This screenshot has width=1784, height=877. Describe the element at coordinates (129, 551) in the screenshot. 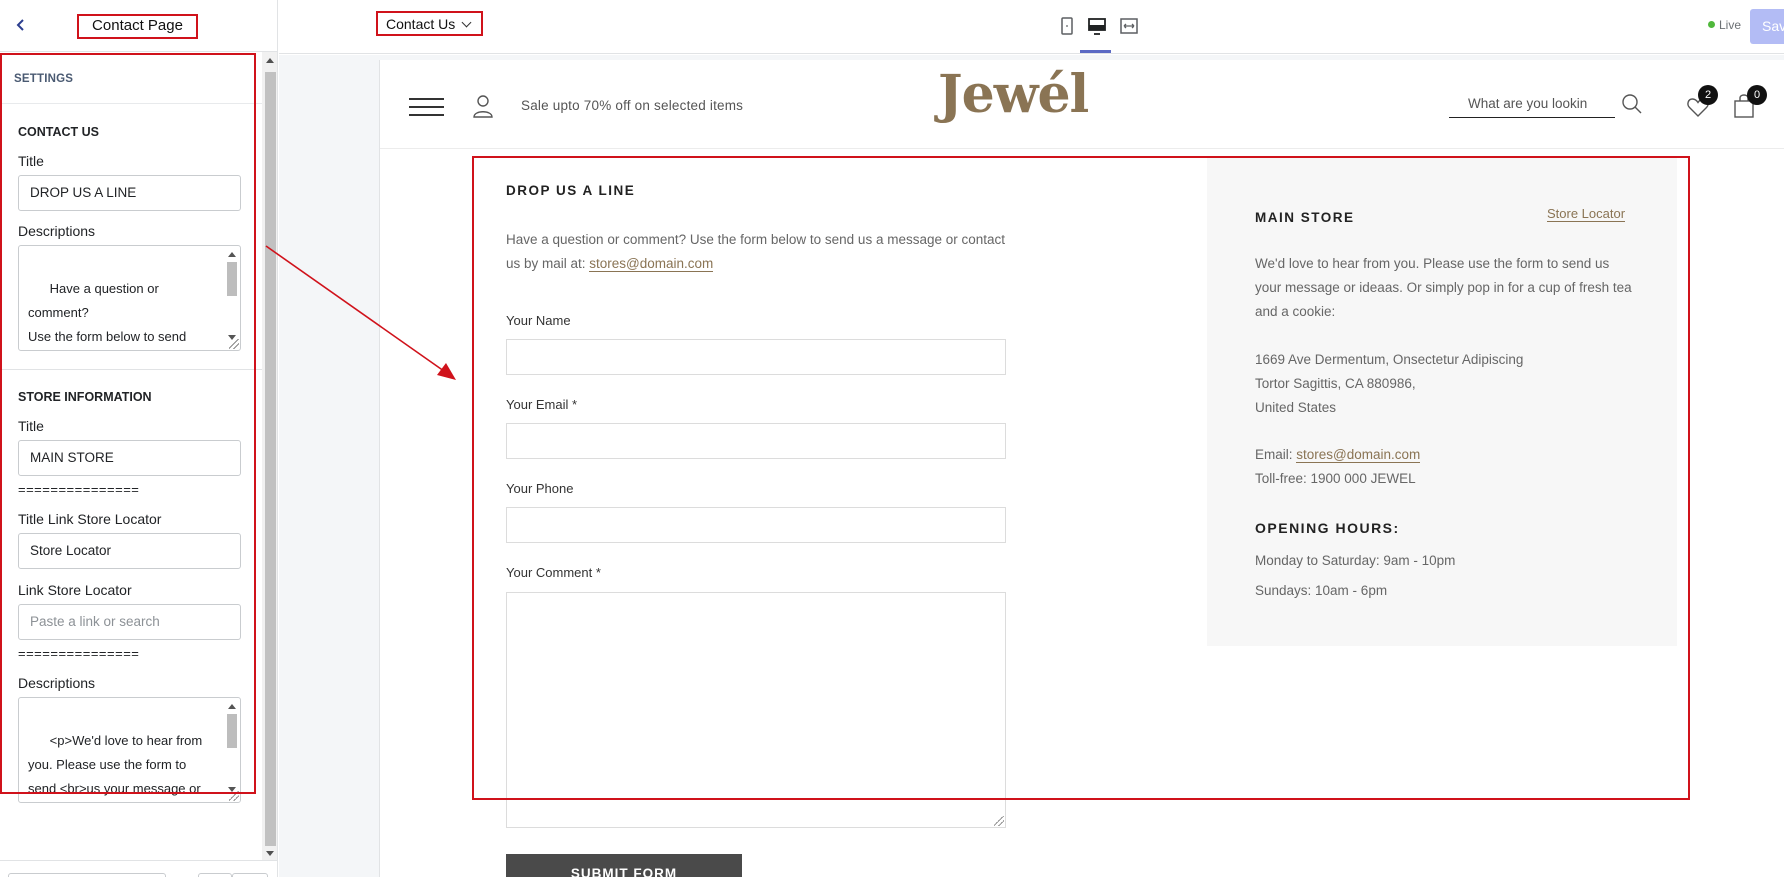

I see `link-title-field: Store Locator` at that location.